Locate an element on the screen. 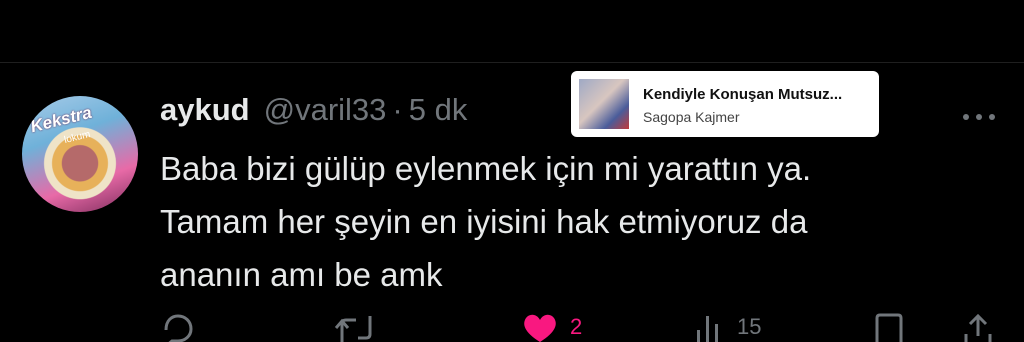 Image resolution: width=1024 pixels, height=342 pixels. song-artist: Sagopa Kajmer is located at coordinates (691, 117).